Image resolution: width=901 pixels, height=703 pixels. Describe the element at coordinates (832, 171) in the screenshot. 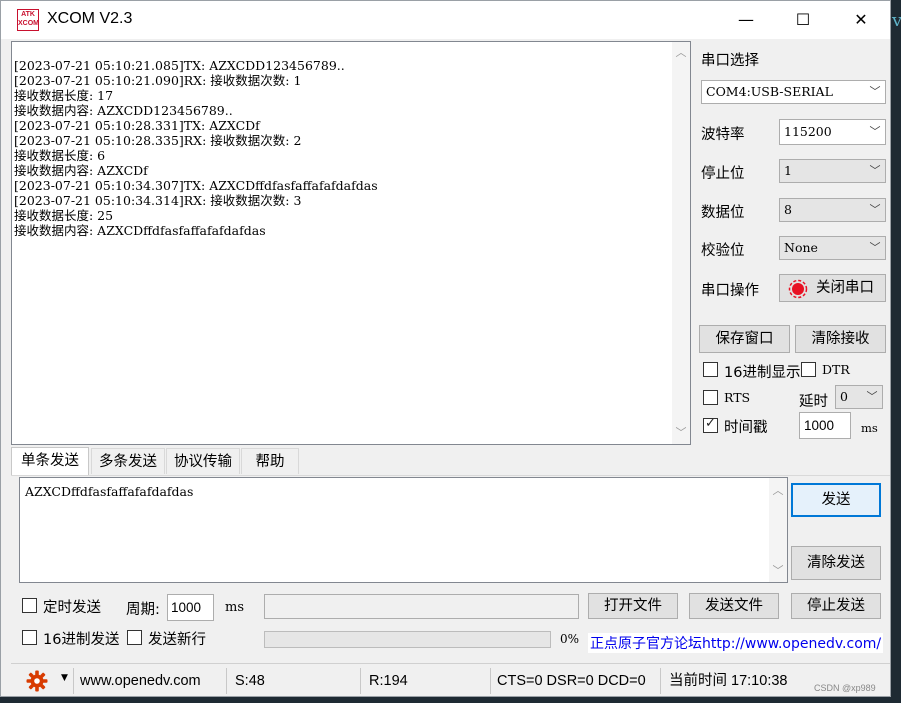

I see `stopbits-select: 1 ﹀` at that location.